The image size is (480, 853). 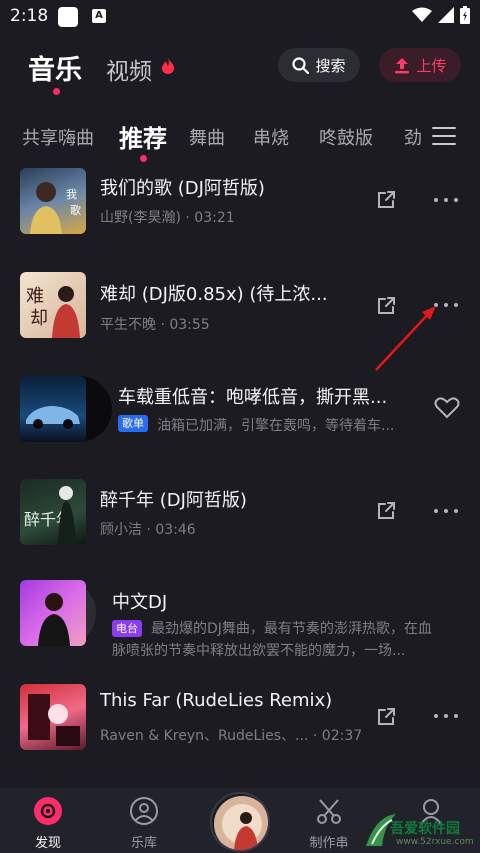 I want to click on nav-library: 乐库, so click(x=144, y=823).